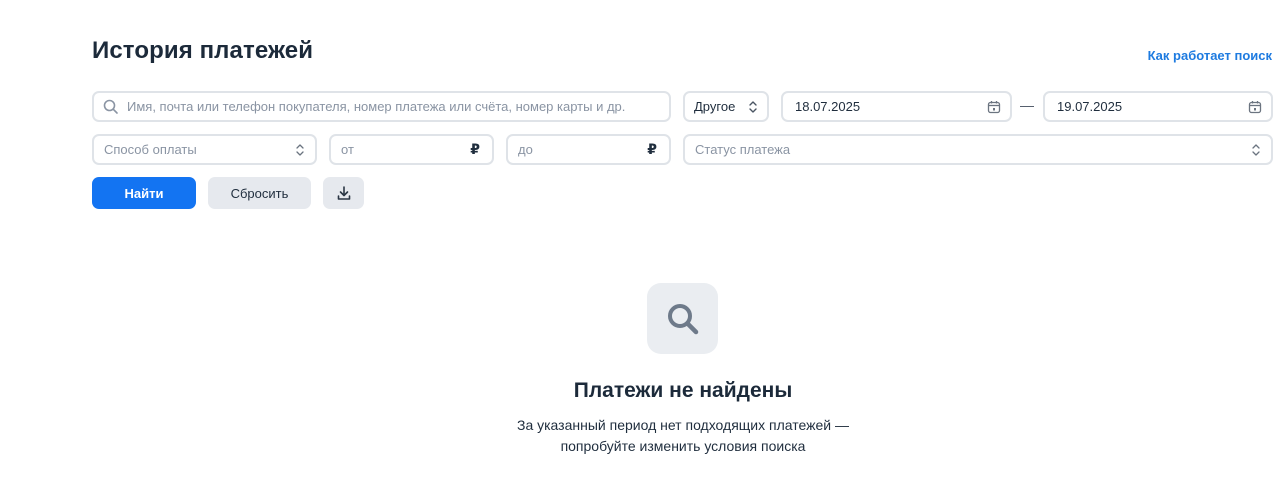 The width and height of the screenshot is (1280, 492). I want to click on amount-from-field: ₽, so click(411, 149).